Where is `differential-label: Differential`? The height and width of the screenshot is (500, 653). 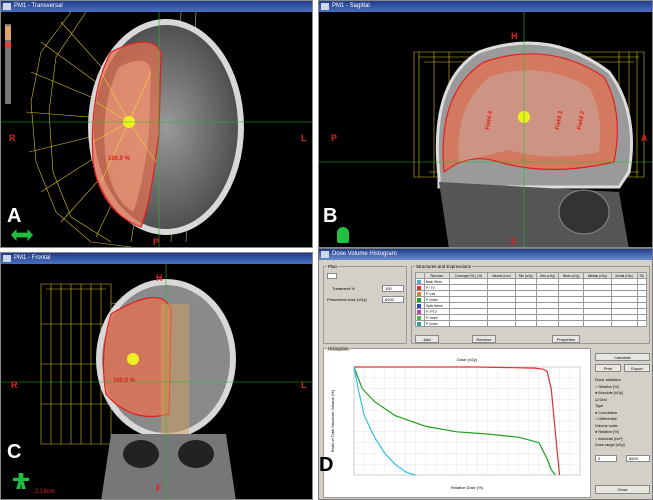
differential-label: Differential is located at coordinates (607, 419).